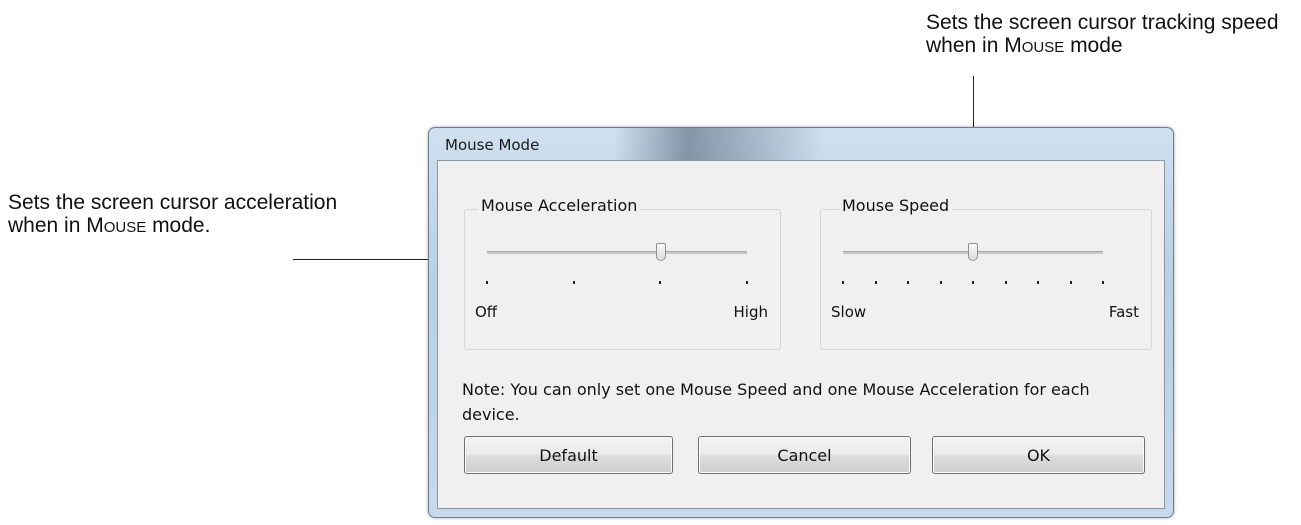  Describe the element at coordinates (1123, 312) in the screenshot. I see `speed-max-label: Fast` at that location.